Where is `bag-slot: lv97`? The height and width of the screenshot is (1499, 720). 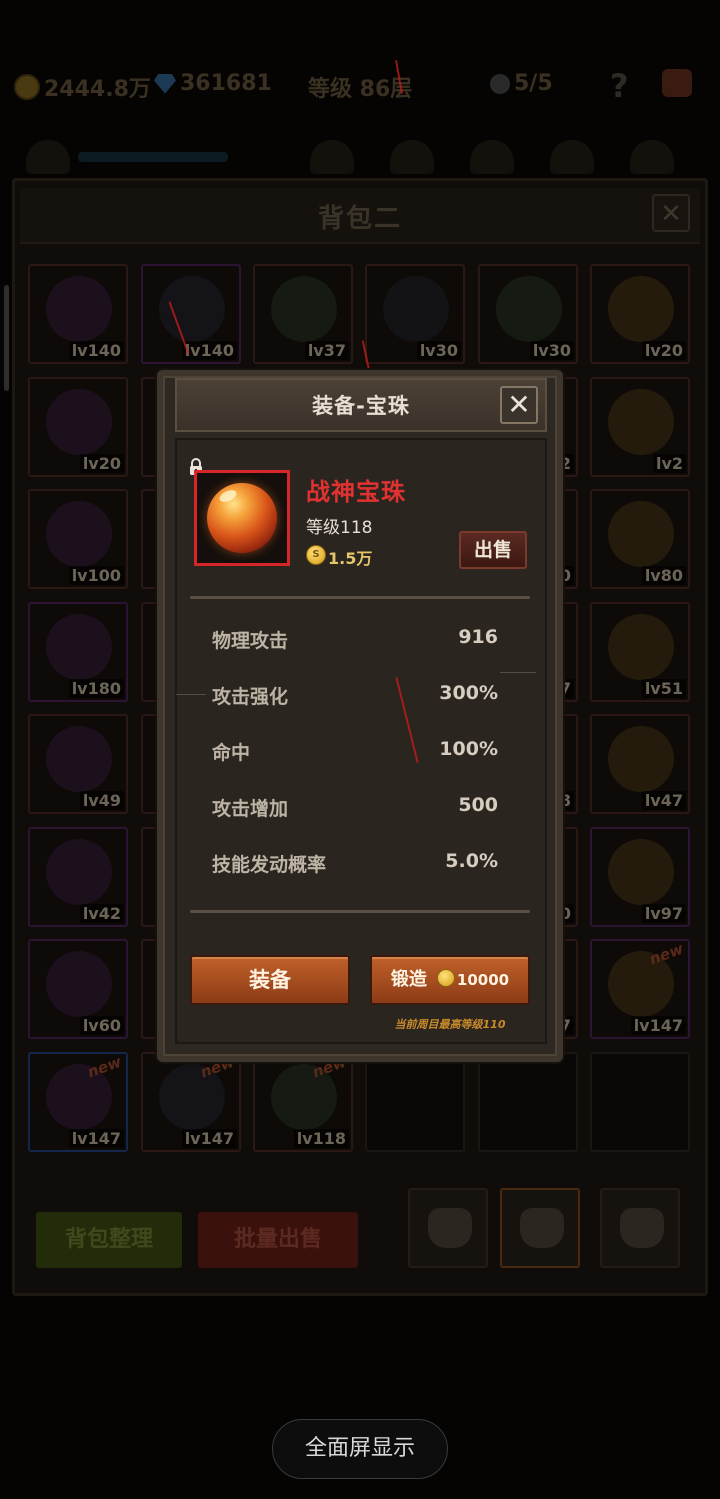 bag-slot: lv97 is located at coordinates (640, 877).